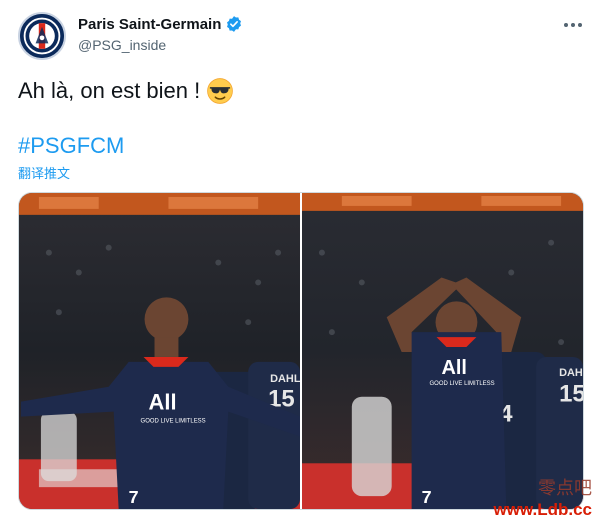  What do you see at coordinates (109, 90) in the screenshot?
I see `tweet-body: Ah là, on est bien !` at bounding box center [109, 90].